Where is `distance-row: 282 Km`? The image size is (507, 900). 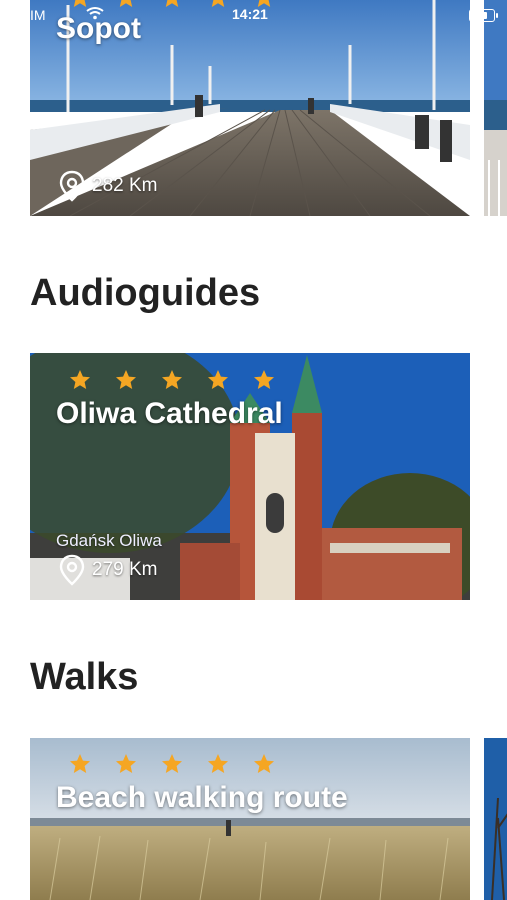
distance-row: 282 Km is located at coordinates (107, 186).